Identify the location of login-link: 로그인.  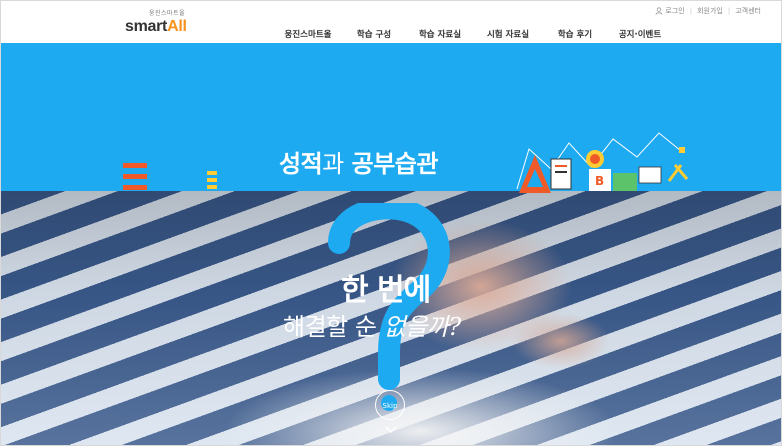
(674, 11).